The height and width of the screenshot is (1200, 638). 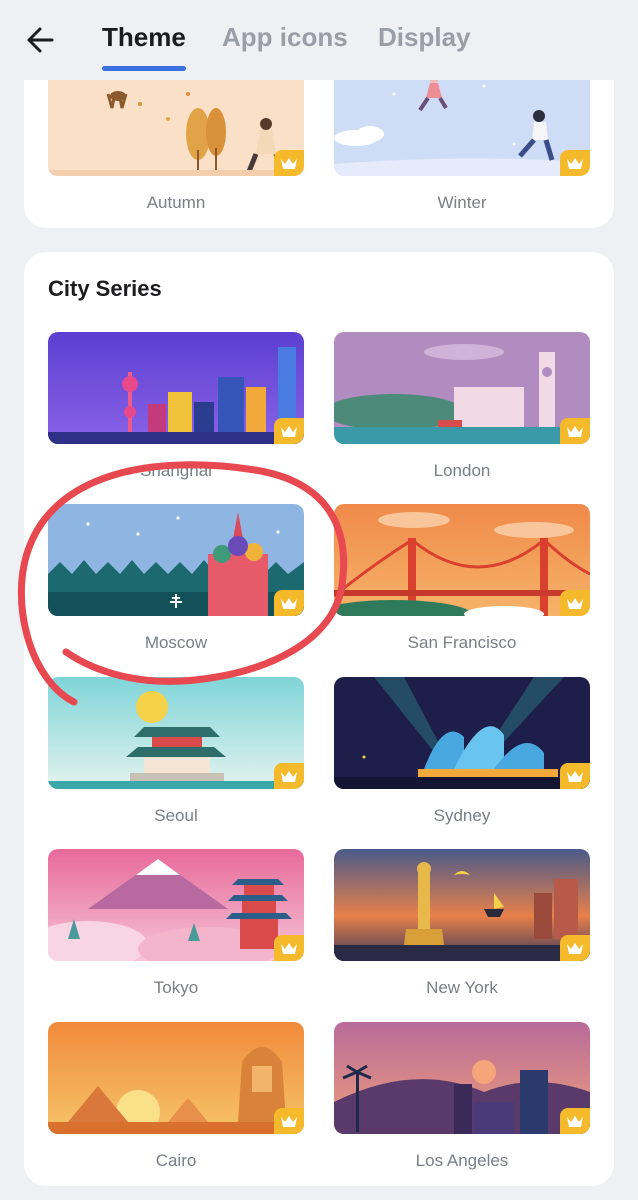 What do you see at coordinates (462, 128) in the screenshot?
I see `theme-thumbnail-winter` at bounding box center [462, 128].